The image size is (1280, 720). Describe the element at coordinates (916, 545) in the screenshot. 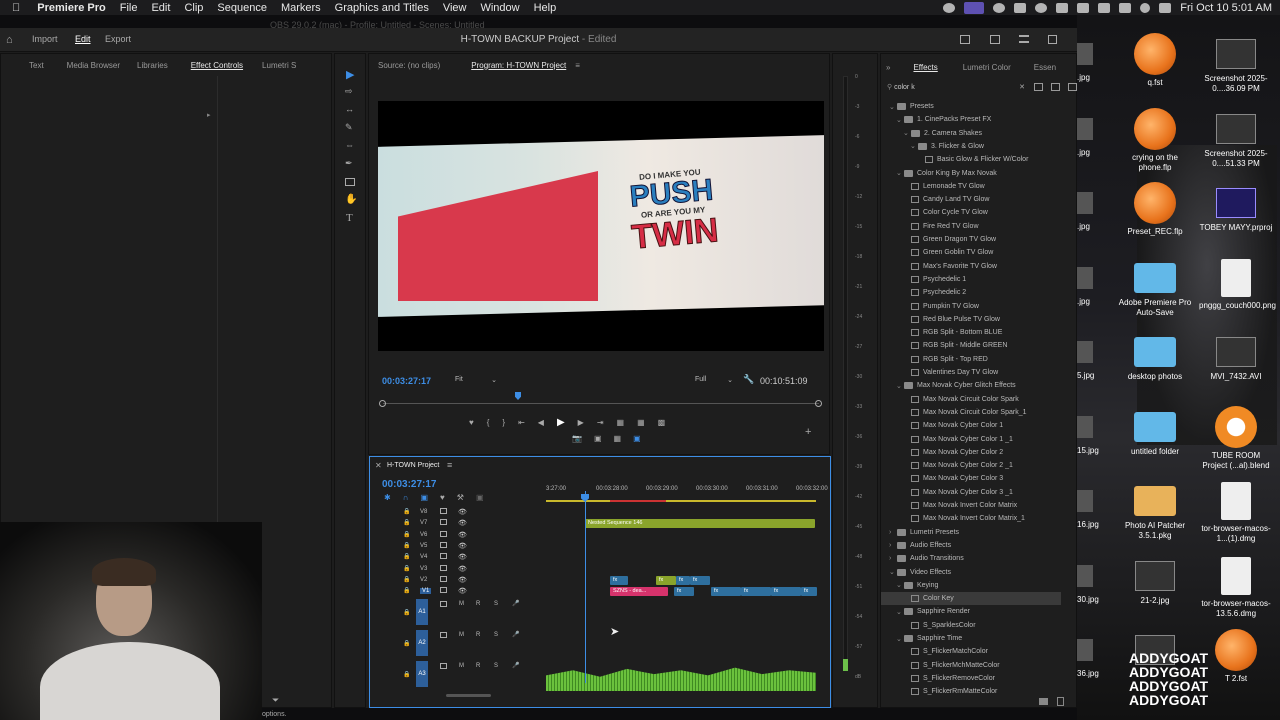

I see `effects-tree-item: › Audio Effects` at that location.